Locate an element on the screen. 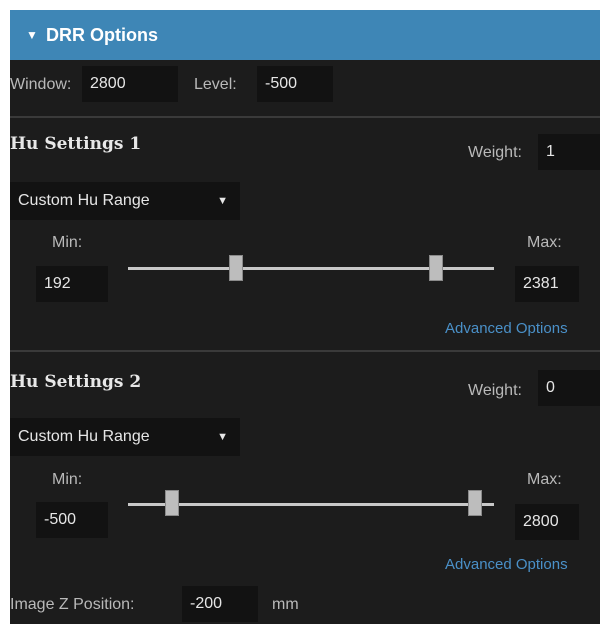  hu1-advanced-options-link: Advanced Options is located at coordinates (506, 328).